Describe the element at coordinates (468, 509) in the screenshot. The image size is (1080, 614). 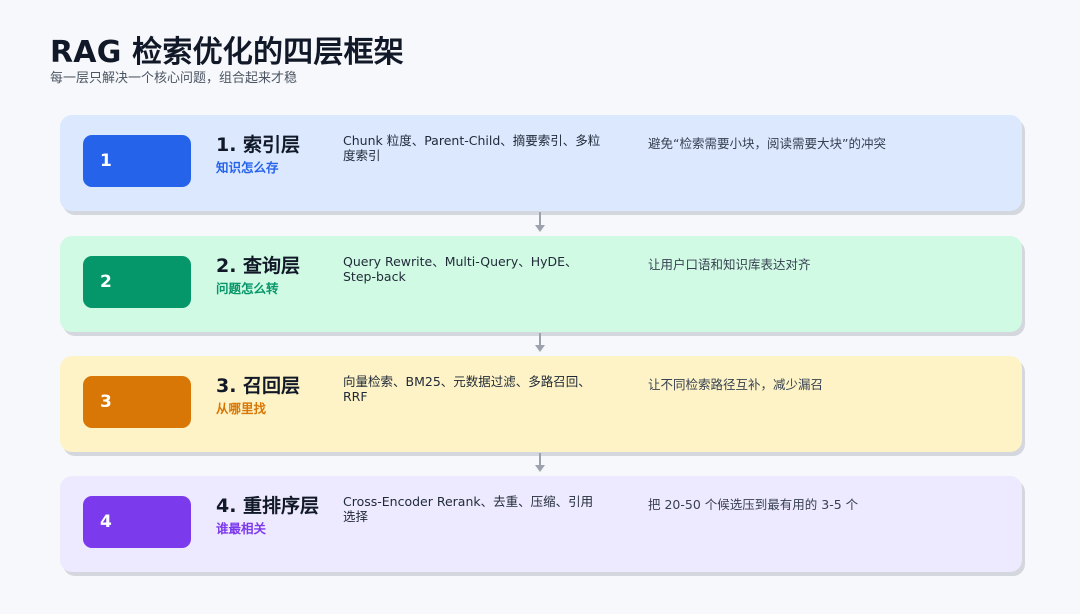
I see `layer-methods: Cross-Encoder Rerank、去重、压缩、引用选择` at that location.